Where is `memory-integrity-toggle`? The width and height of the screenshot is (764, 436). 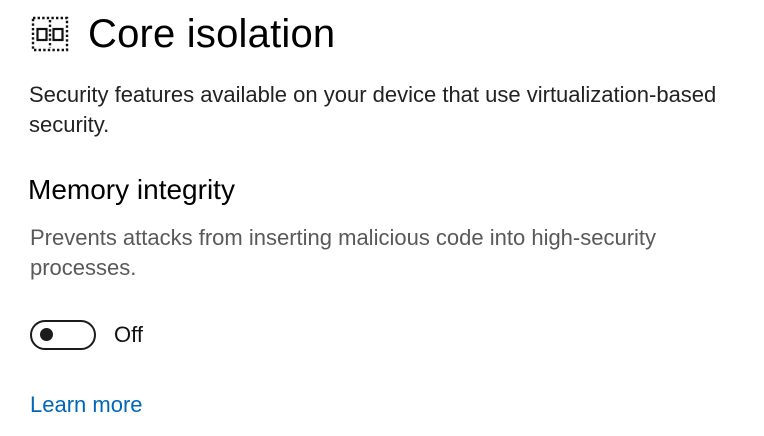 memory-integrity-toggle is located at coordinates (63, 335).